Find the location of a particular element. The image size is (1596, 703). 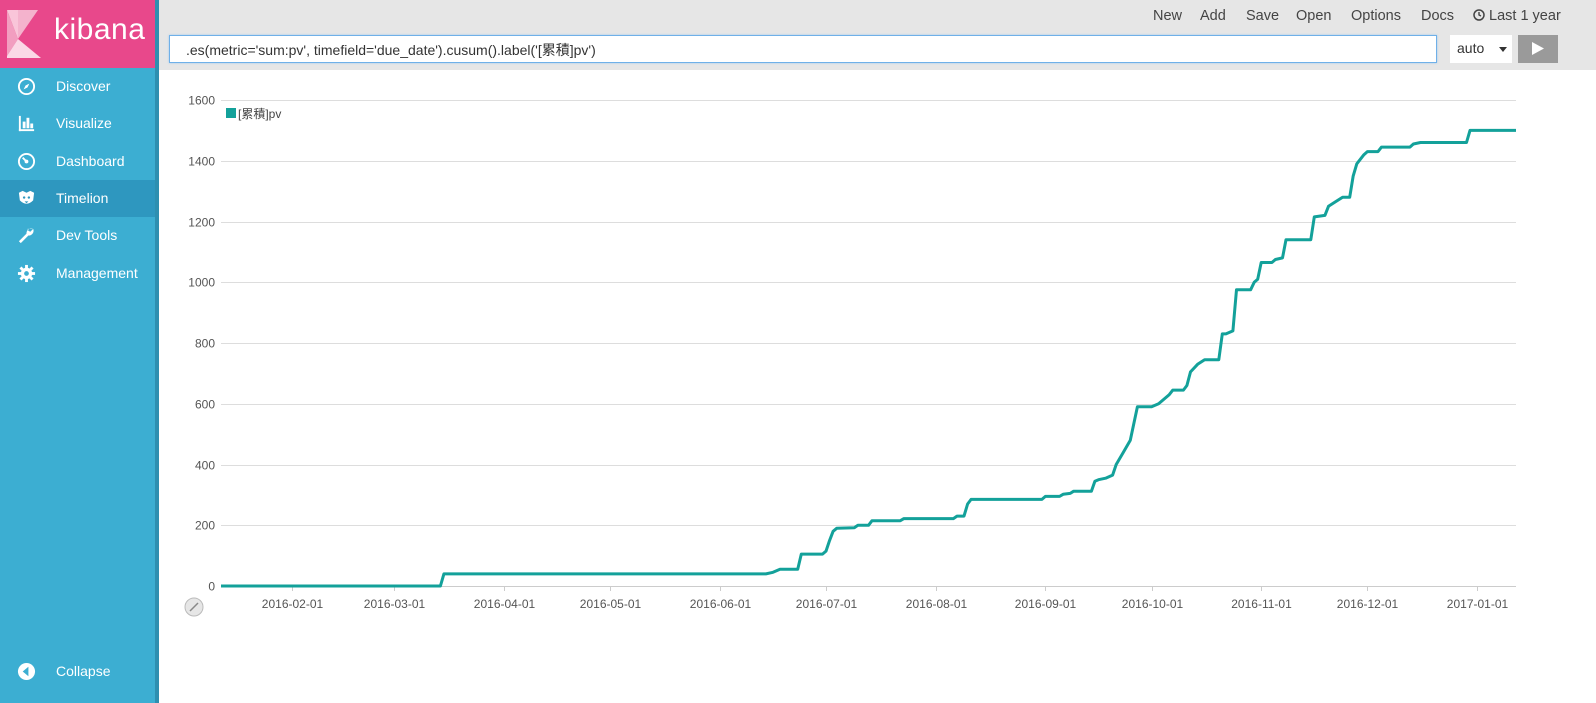

menu-add: Add is located at coordinates (1213, 16).